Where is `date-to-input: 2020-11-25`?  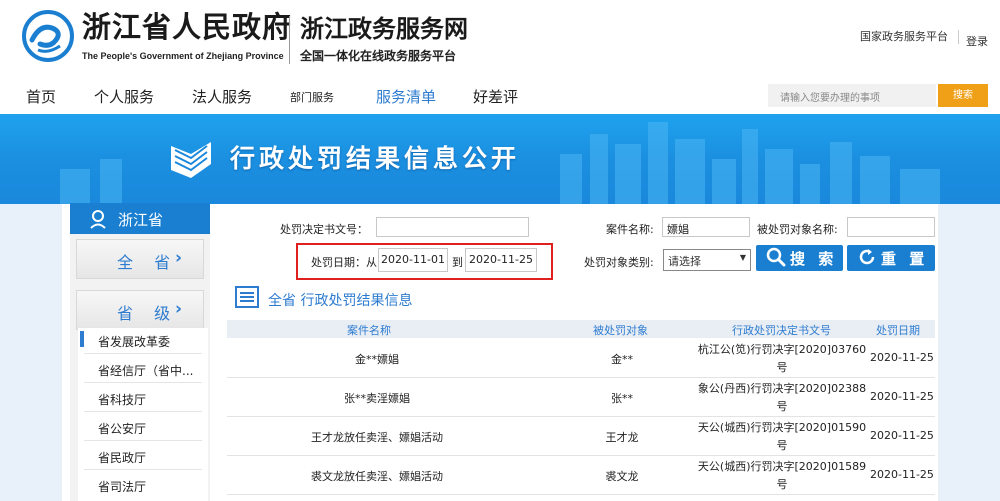 date-to-input: 2020-11-25 is located at coordinates (501, 260).